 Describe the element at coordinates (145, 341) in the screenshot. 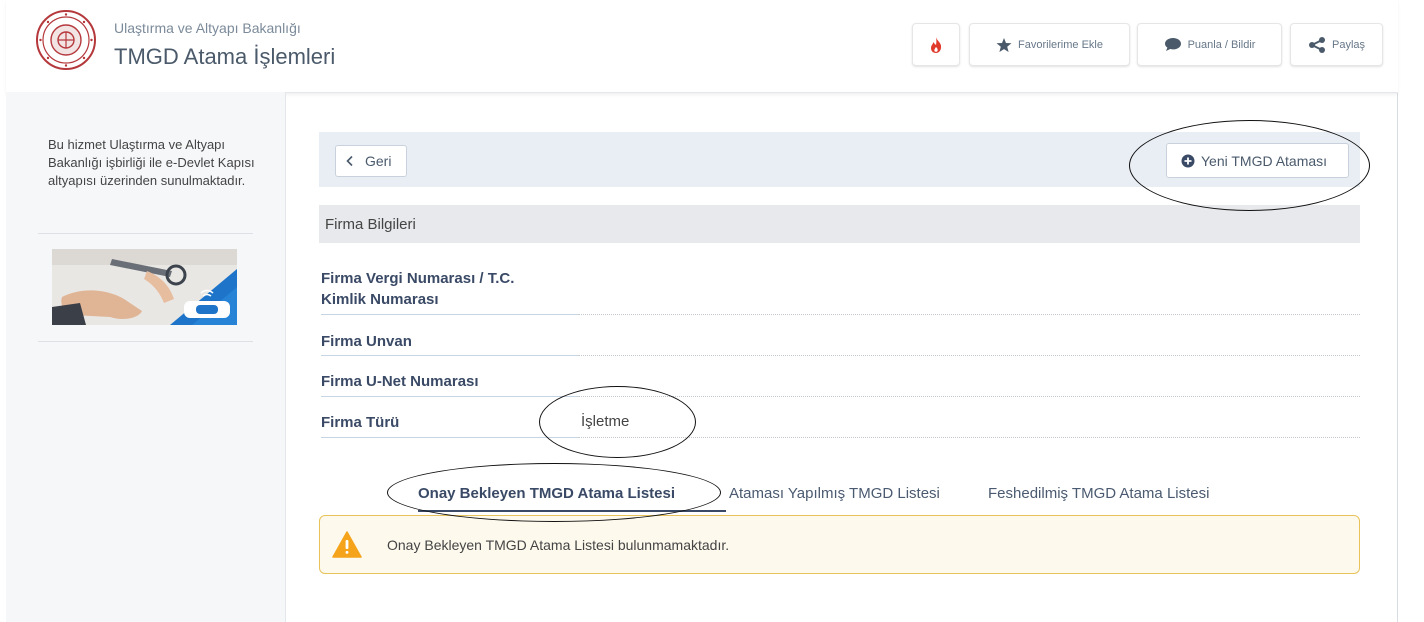

I see `sidebar-divider-bottom` at that location.